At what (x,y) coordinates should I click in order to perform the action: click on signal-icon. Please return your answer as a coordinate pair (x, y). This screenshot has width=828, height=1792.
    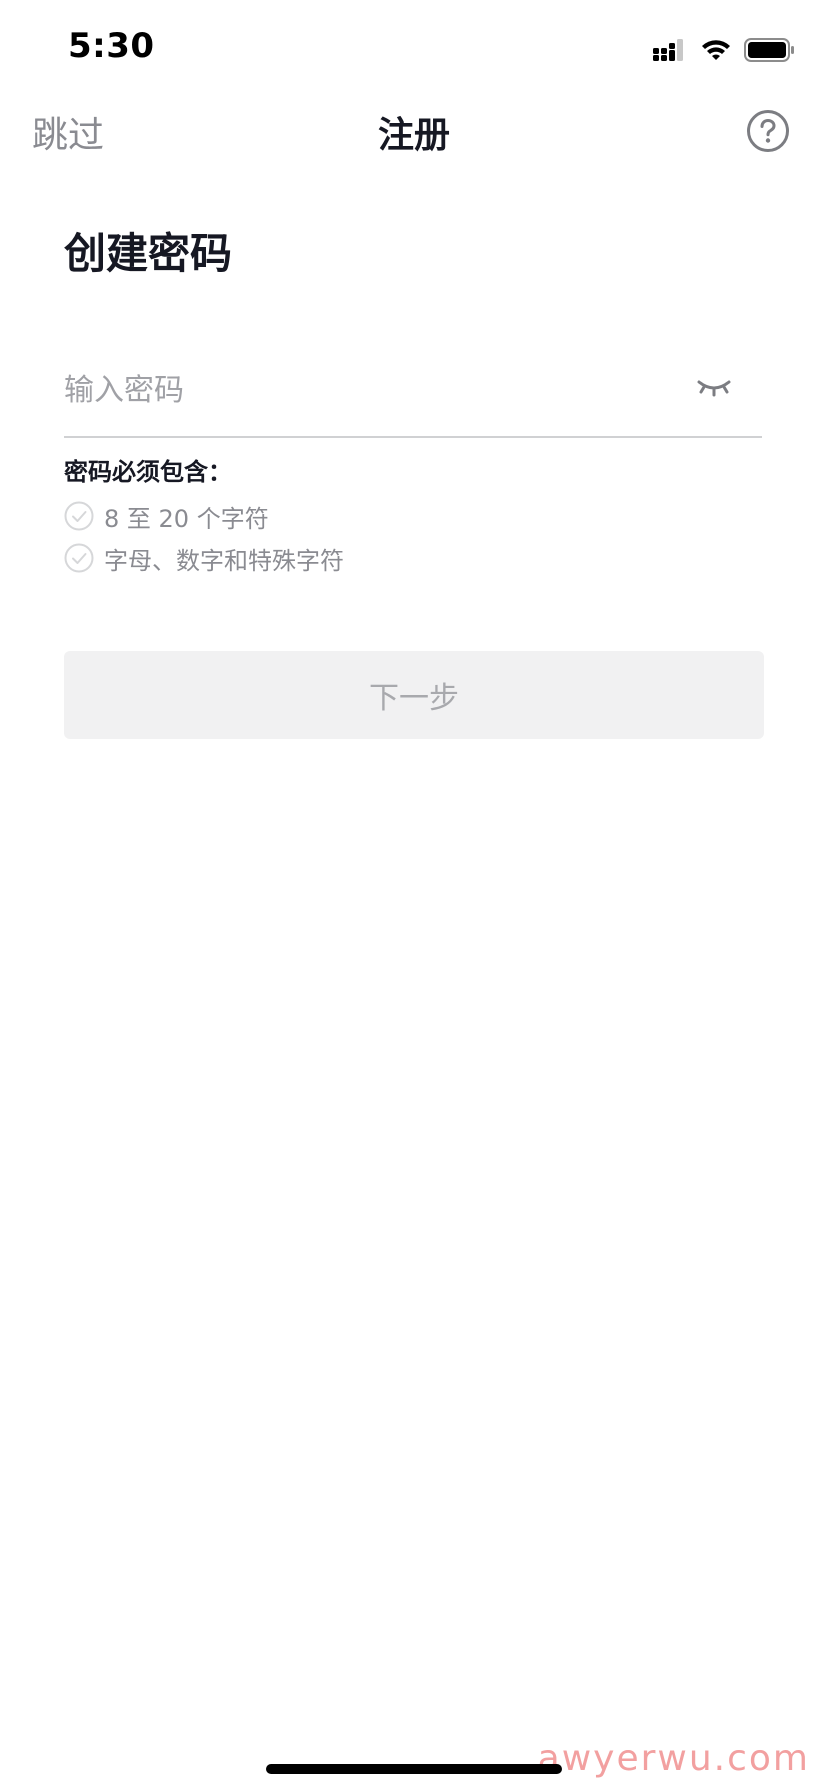
    Looking at the image, I should click on (668, 50).